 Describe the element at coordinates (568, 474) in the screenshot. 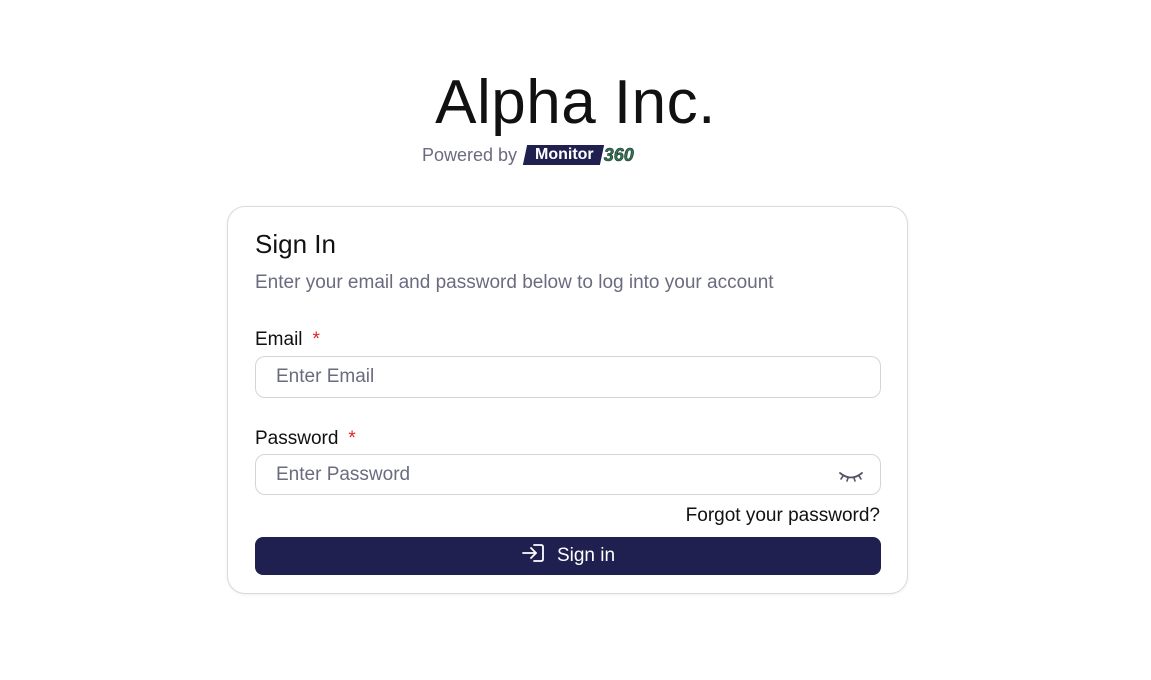

I see `password-field` at that location.